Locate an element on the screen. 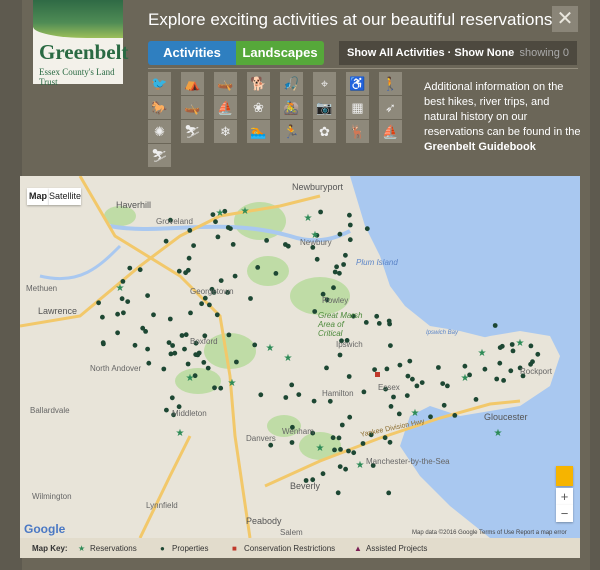  reservation-star-icon: ★ is located at coordinates (82, 548).